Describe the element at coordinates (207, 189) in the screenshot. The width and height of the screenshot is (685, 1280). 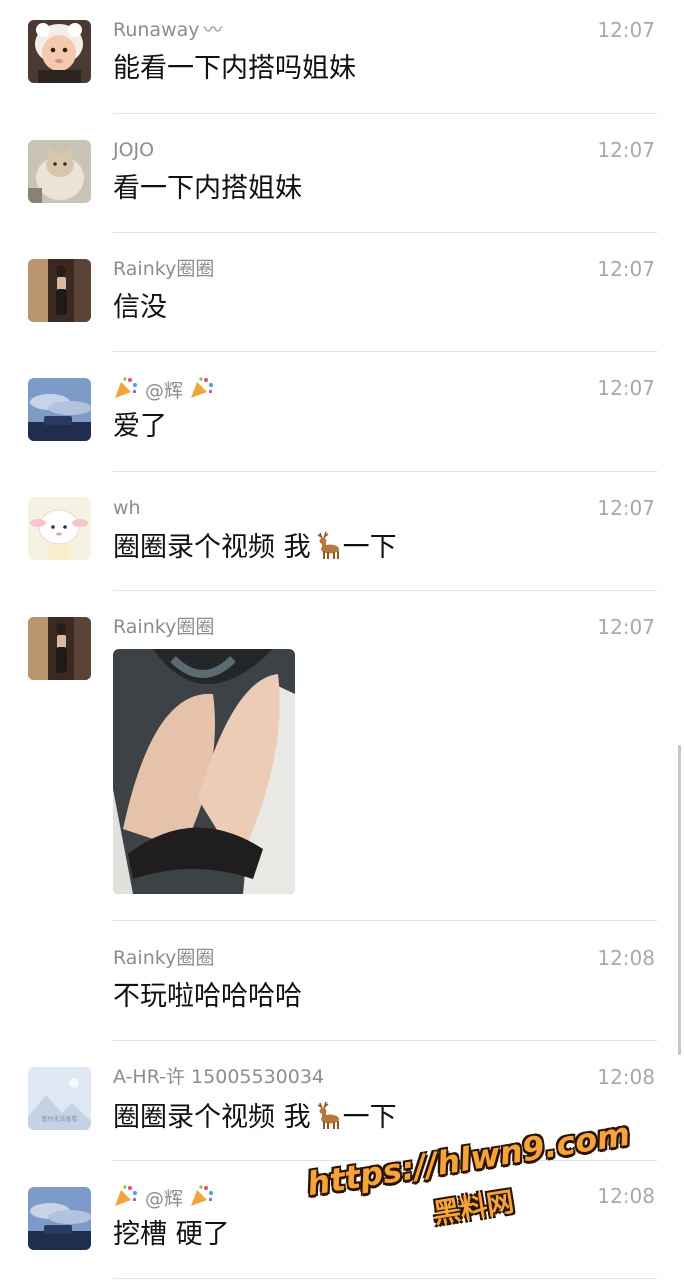
I see `message-text: 看一下内搭姐妹` at that location.